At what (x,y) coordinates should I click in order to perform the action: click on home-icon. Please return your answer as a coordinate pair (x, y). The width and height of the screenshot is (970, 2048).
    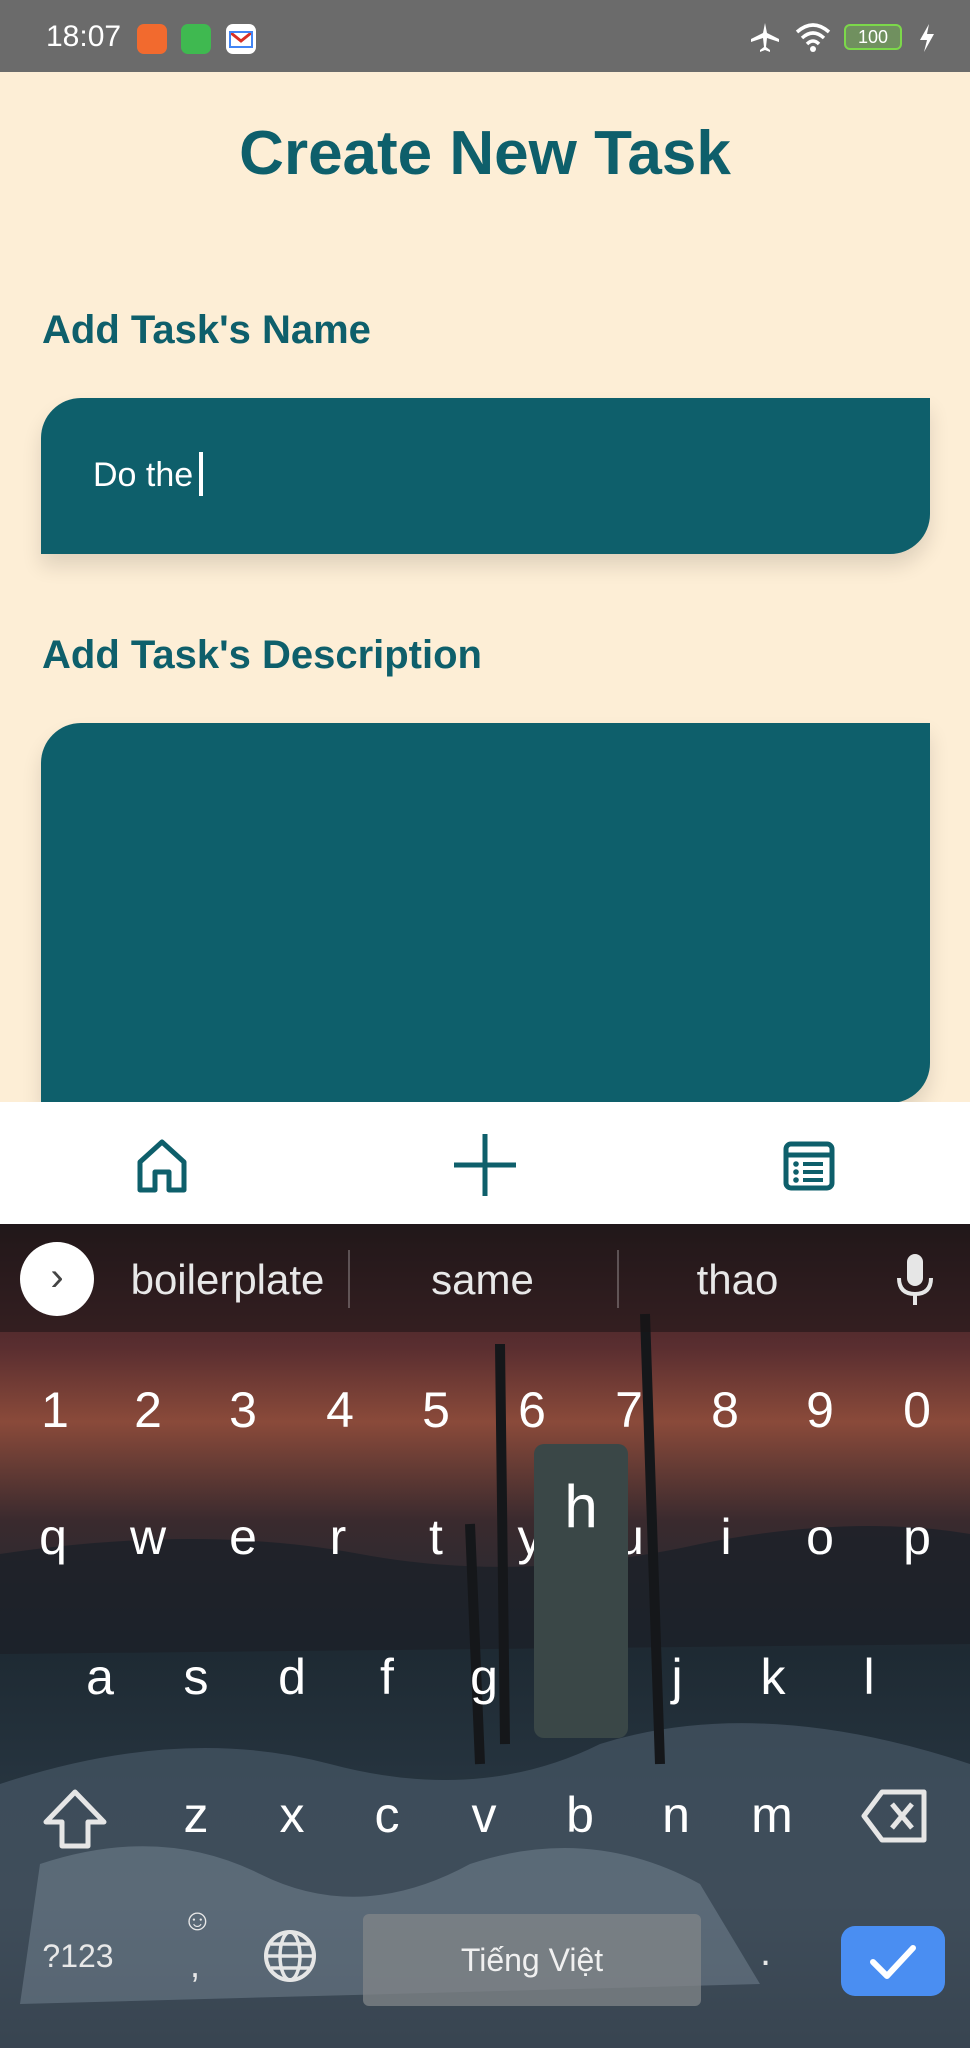
    Looking at the image, I should click on (162, 1166).